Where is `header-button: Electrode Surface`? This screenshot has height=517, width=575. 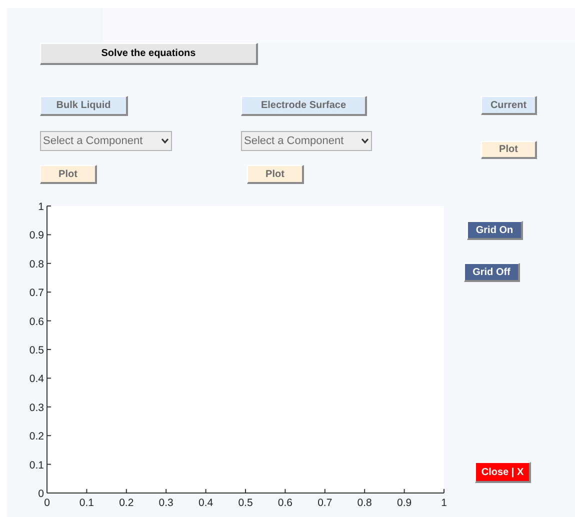
header-button: Electrode Surface is located at coordinates (304, 106).